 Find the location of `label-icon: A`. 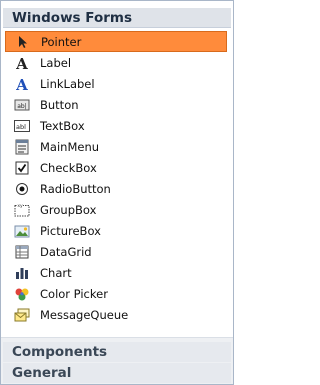

label-icon: A is located at coordinates (22, 63).